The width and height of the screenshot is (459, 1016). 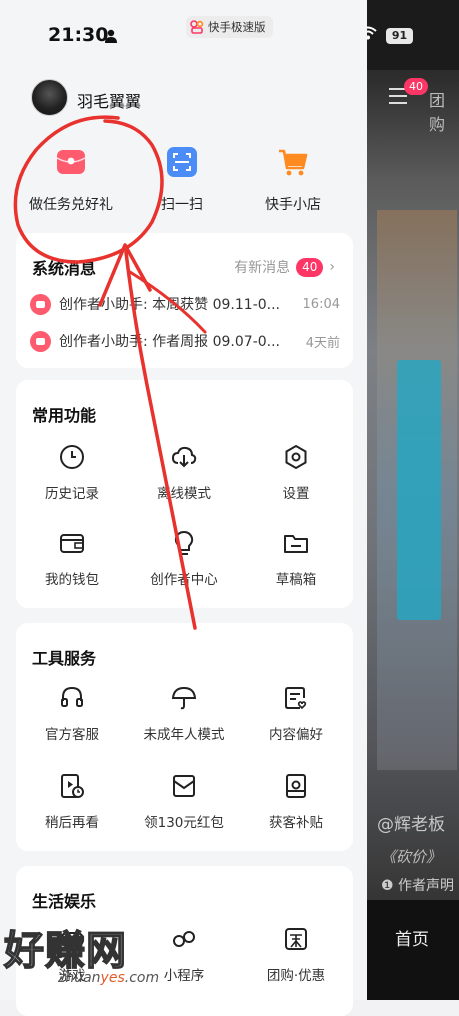 What do you see at coordinates (296, 823) in the screenshot?
I see `grid-label: 获客补贴` at bounding box center [296, 823].